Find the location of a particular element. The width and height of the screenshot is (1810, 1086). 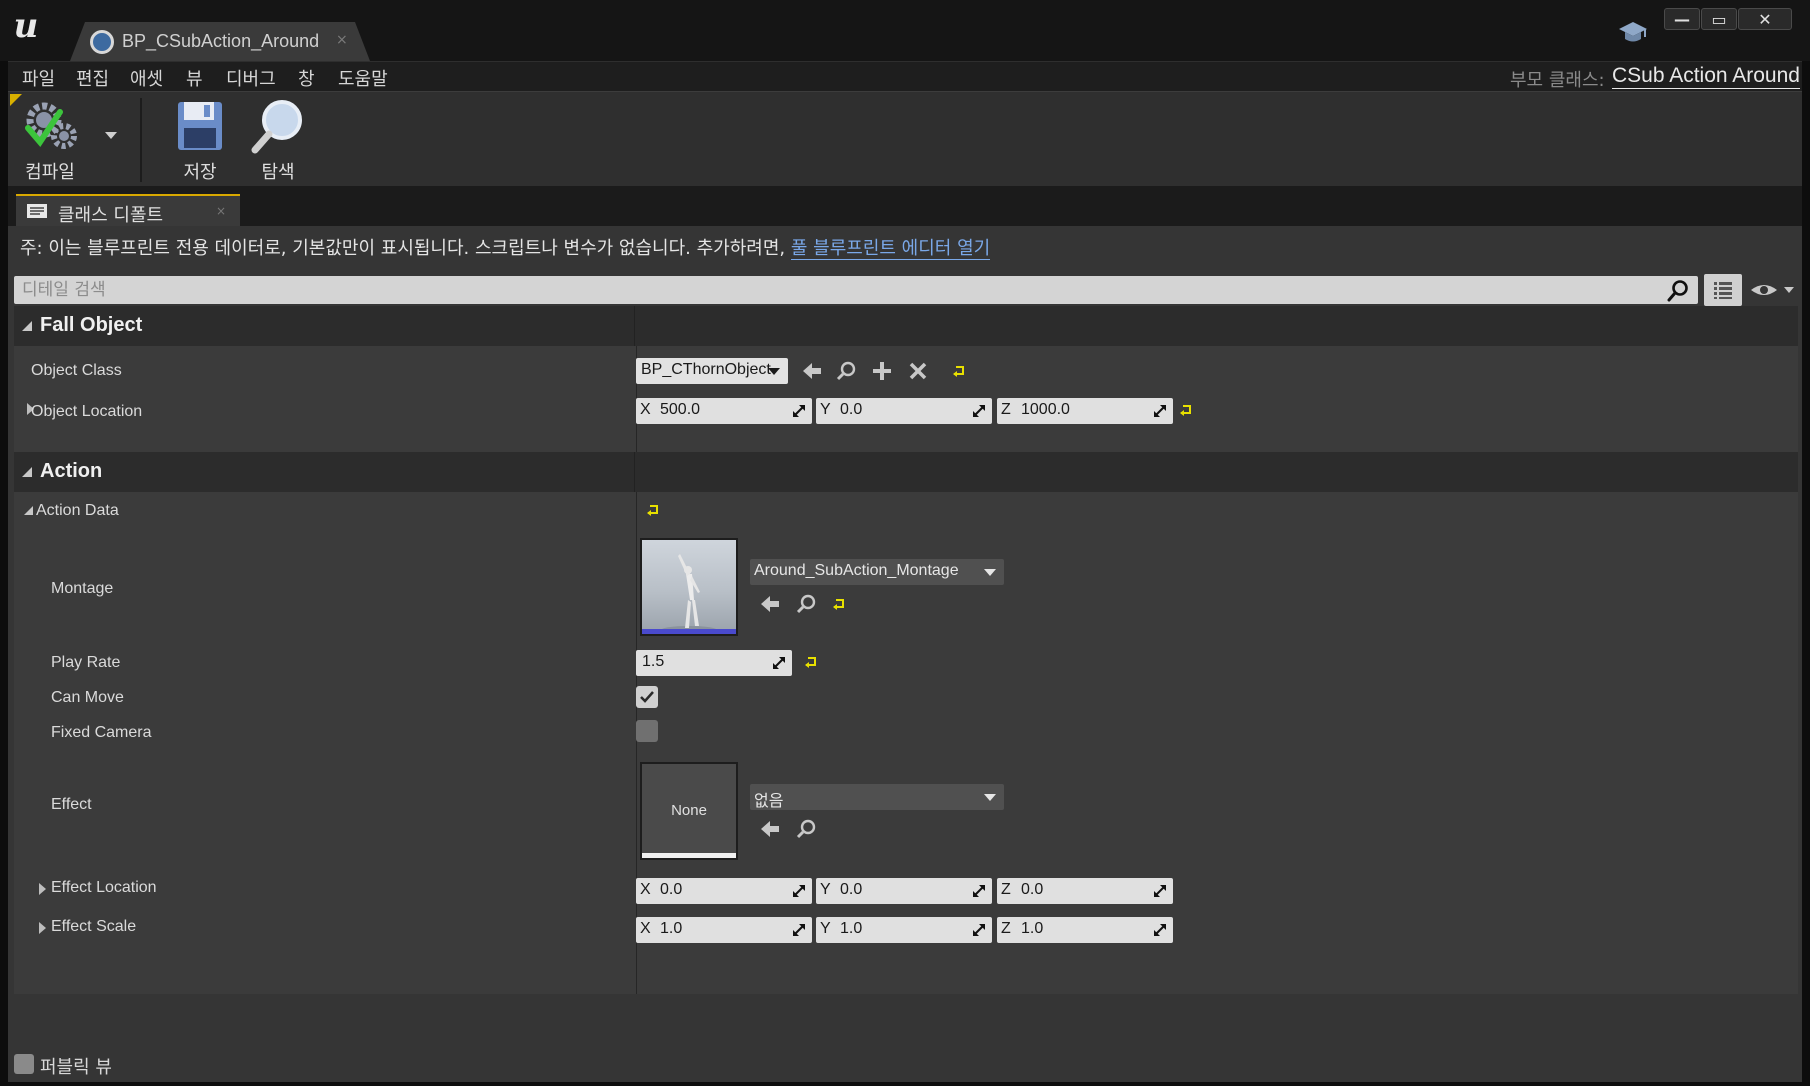

document-tab-close-icon: × is located at coordinates (342, 40).